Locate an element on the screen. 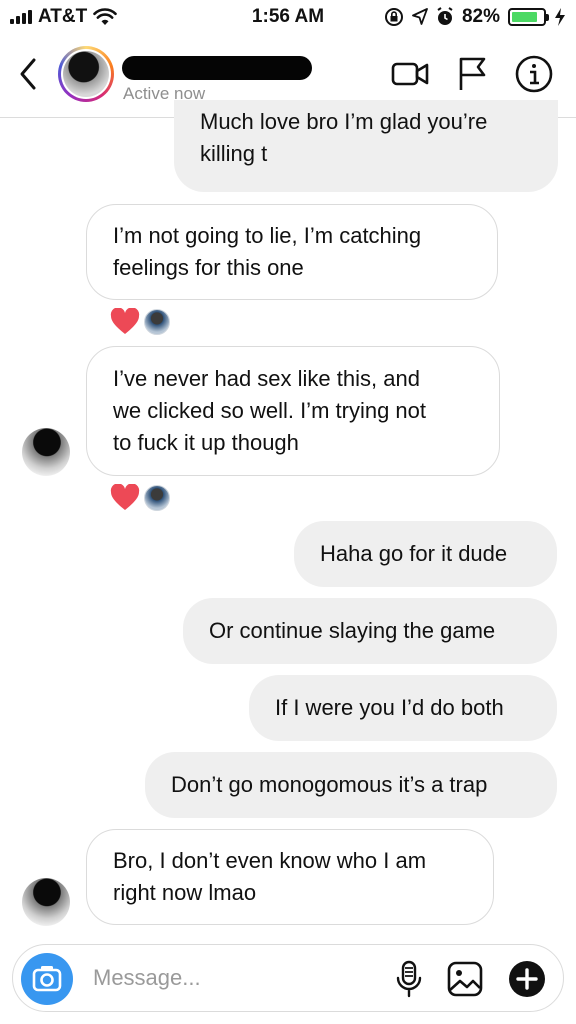 The height and width of the screenshot is (1024, 576). flag-icon is located at coordinates (472, 74).